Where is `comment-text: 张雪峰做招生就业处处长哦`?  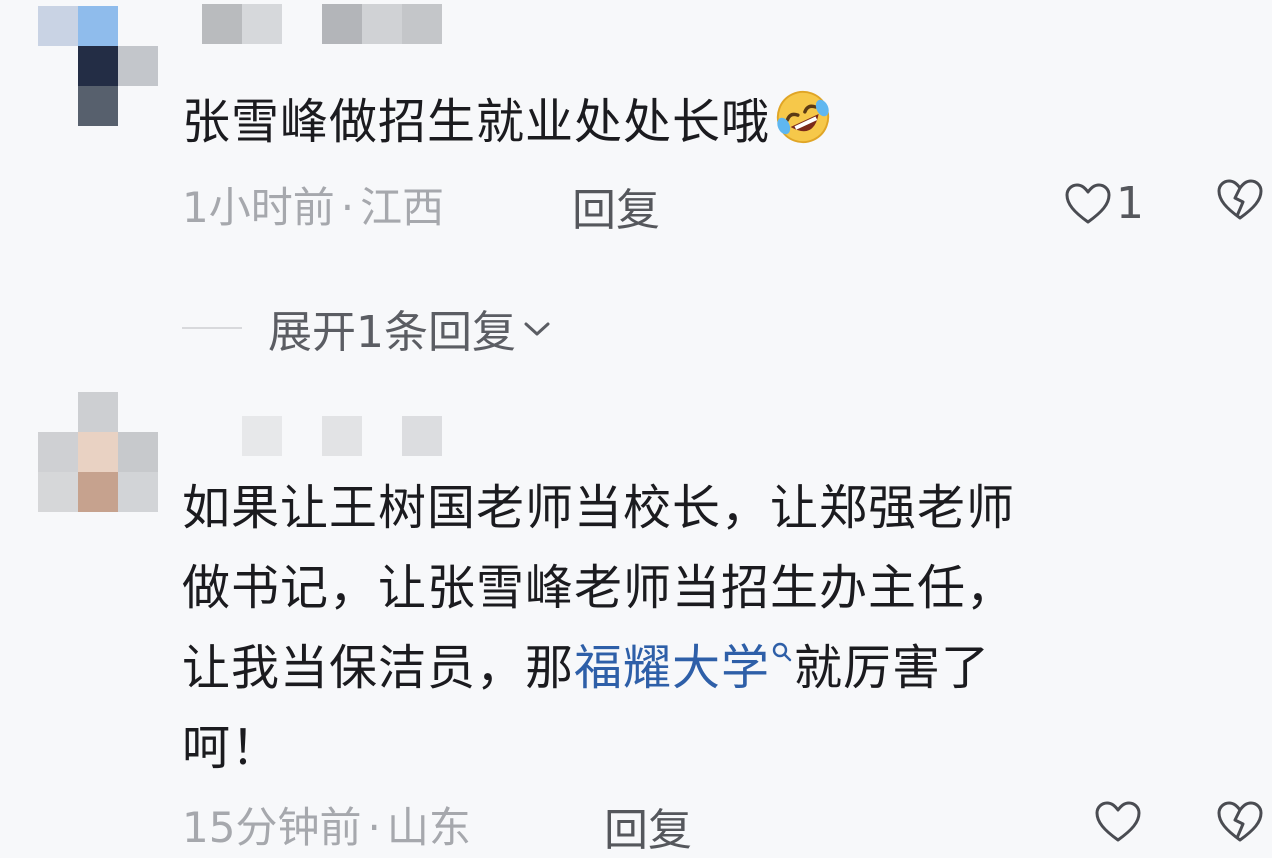
comment-text: 张雪峰做招生就业处处长哦 is located at coordinates (507, 122).